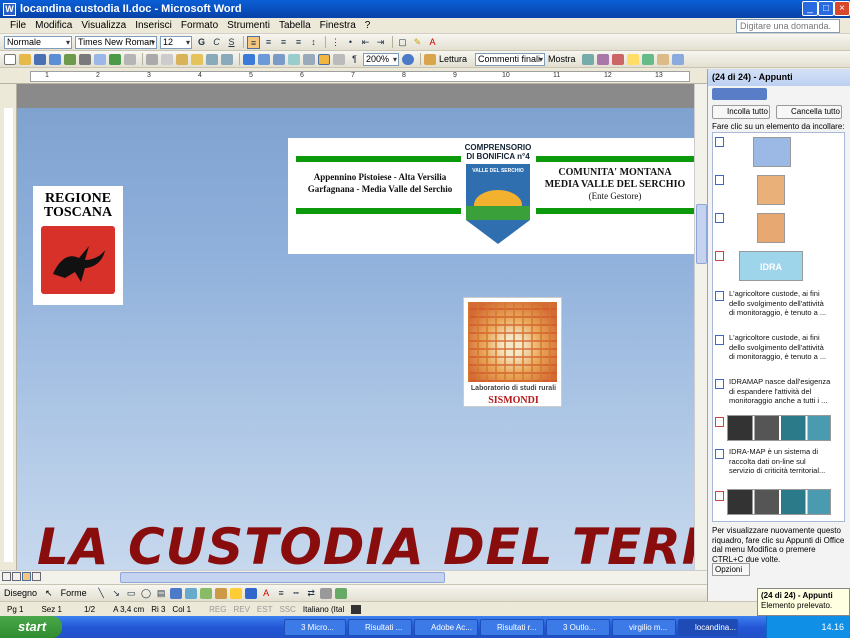 This screenshot has width=850, height=638. Describe the element at coordinates (167, 59) in the screenshot. I see `copy-icon` at that location.